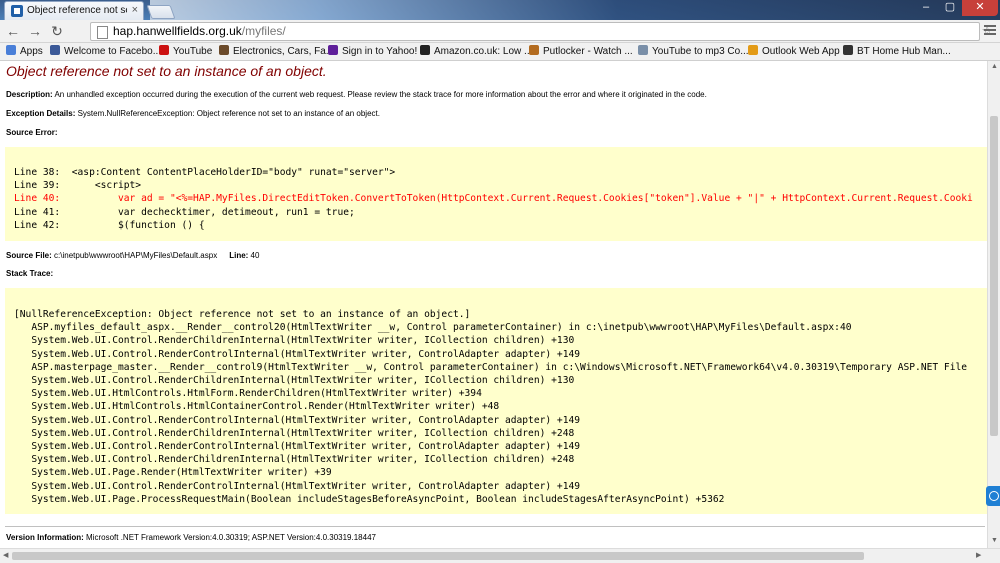 This screenshot has height=563, width=1000. Describe the element at coordinates (164, 50) in the screenshot. I see `youtube-icon` at that location.